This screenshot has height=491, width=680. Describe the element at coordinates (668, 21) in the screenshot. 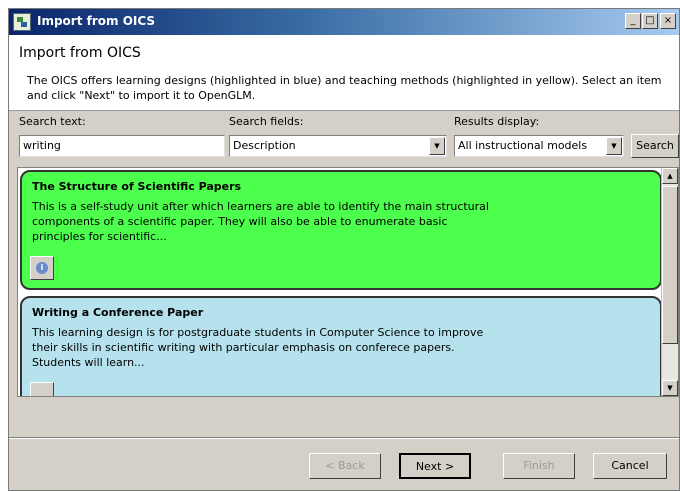

I see `close-button: ×` at that location.